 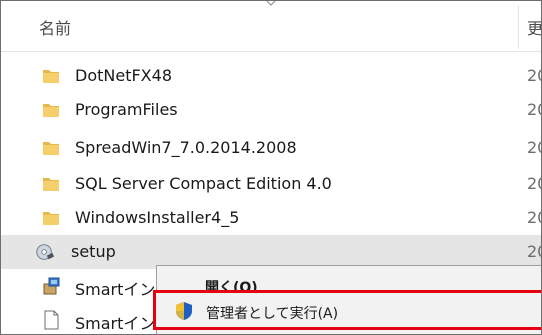 I want to click on menu-item-label: 管理者として実行(A), so click(x=272, y=314).